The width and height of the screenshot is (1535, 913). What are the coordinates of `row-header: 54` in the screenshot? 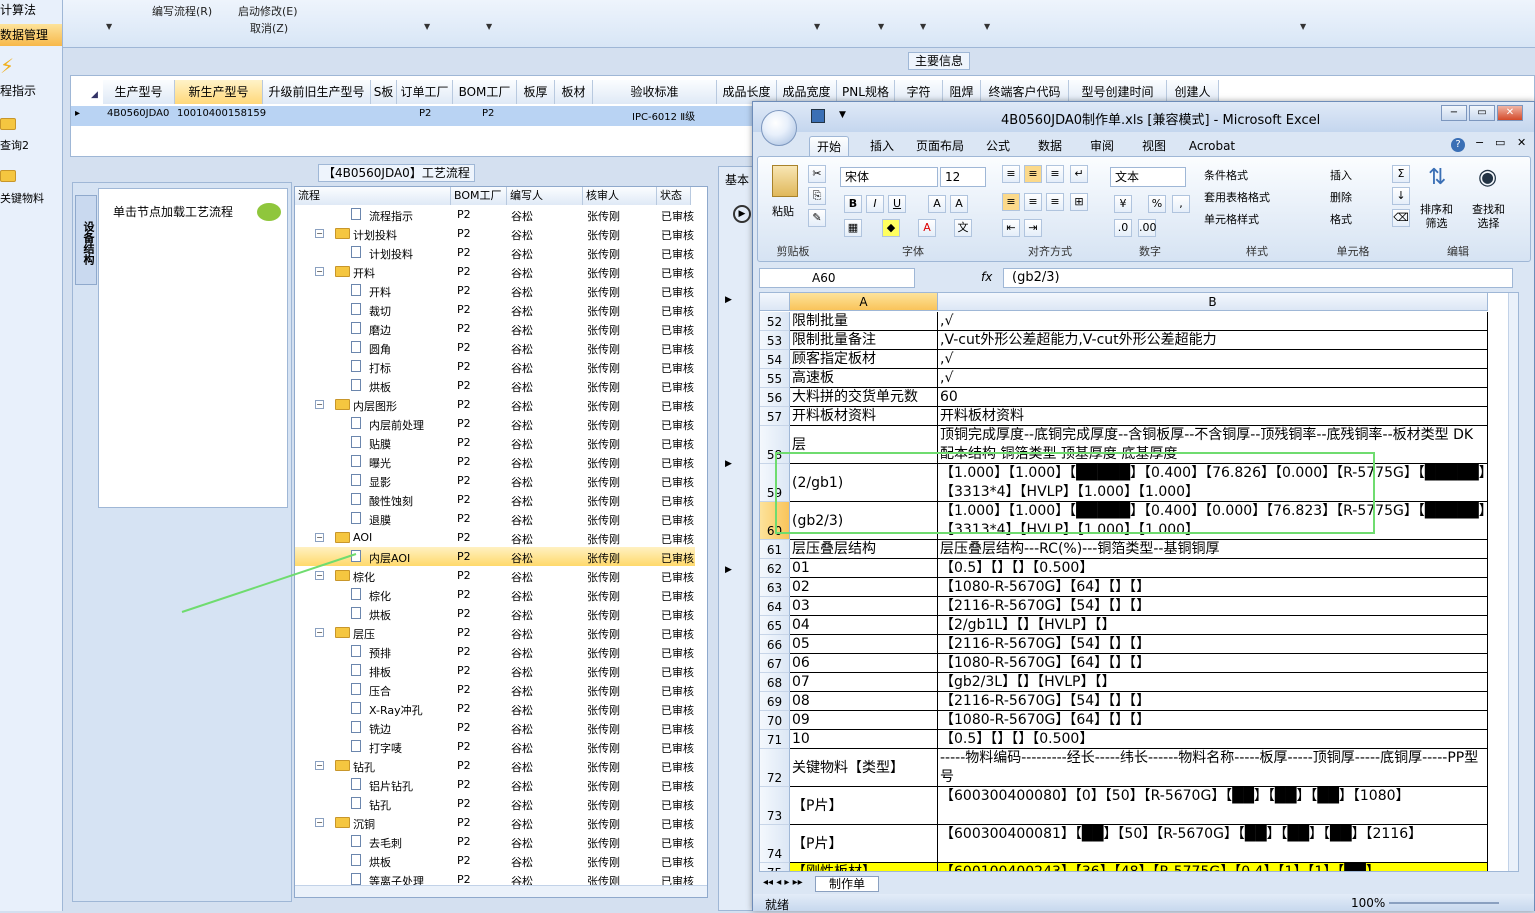 It's located at (775, 359).